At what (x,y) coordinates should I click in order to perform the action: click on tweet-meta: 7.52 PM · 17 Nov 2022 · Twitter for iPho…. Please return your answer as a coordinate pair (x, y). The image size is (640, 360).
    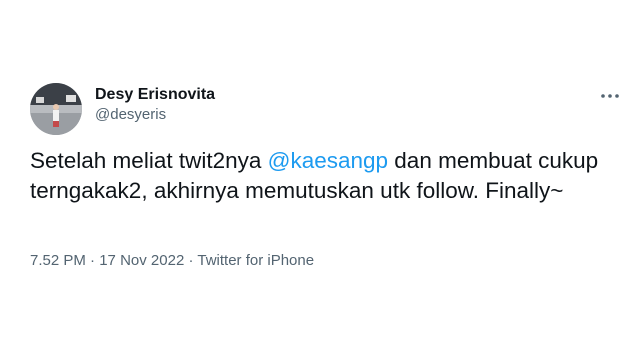
    Looking at the image, I should click on (172, 260).